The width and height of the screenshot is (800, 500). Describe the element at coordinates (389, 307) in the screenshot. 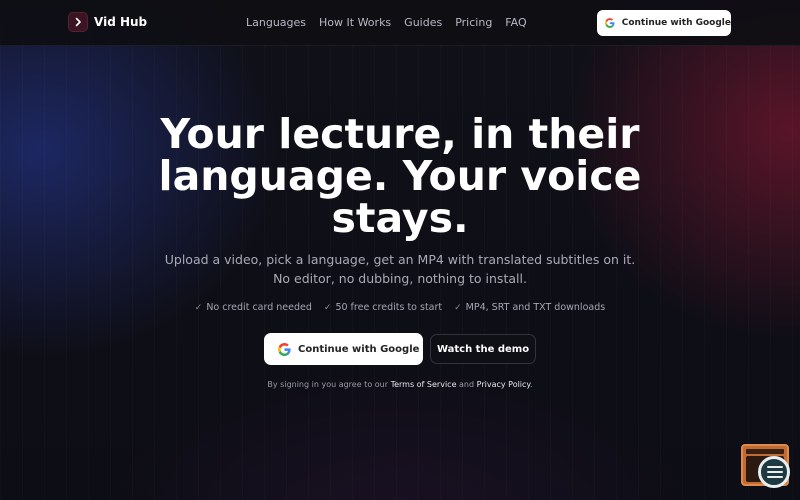

I see `feature-label: 50 free credits to start` at that location.